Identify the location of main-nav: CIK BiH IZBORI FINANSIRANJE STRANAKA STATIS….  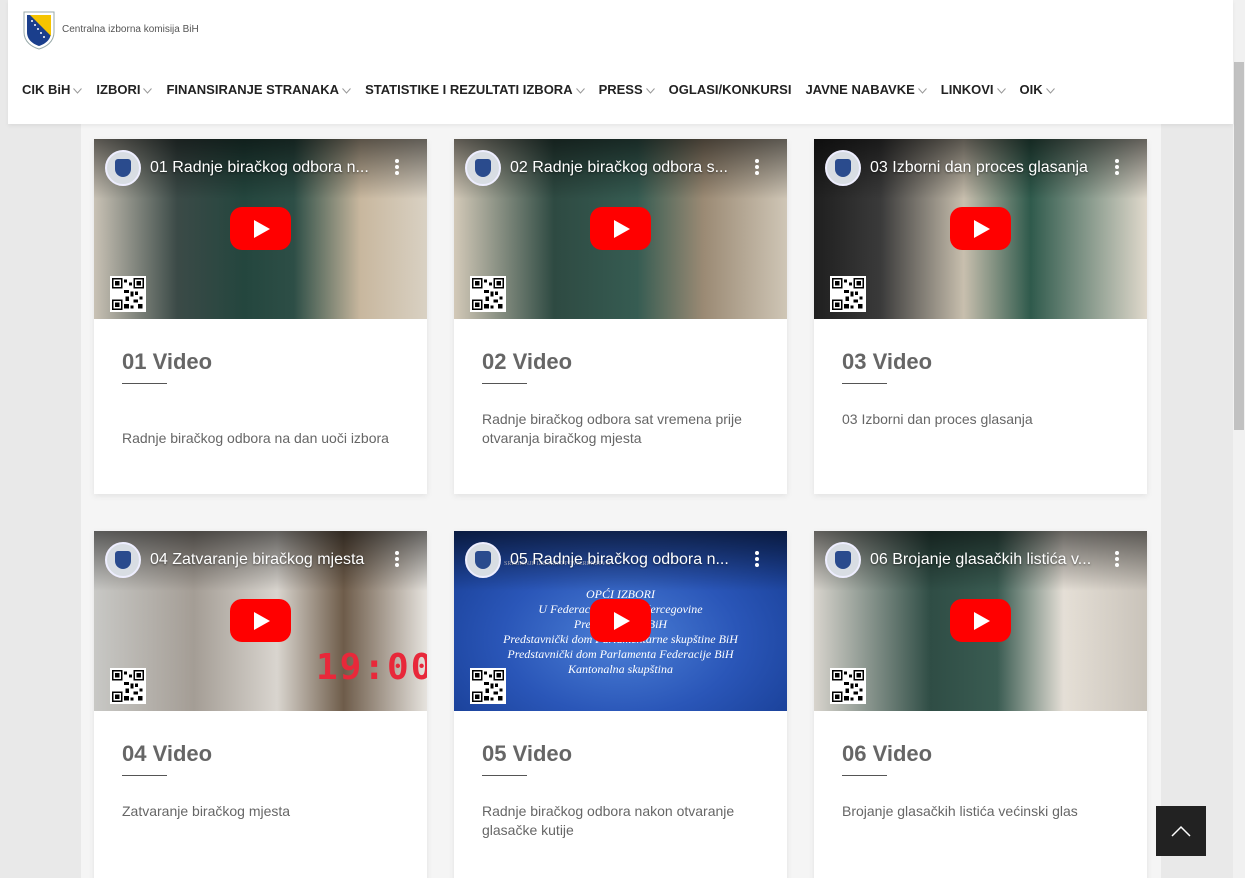
(545, 89).